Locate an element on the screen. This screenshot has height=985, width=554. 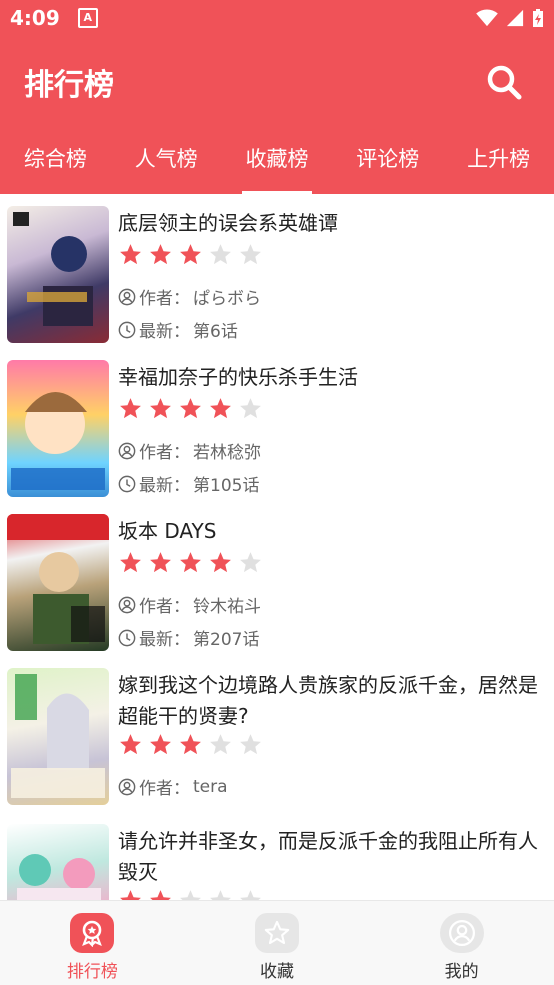
author-name: ぱらボら is located at coordinates (227, 299).